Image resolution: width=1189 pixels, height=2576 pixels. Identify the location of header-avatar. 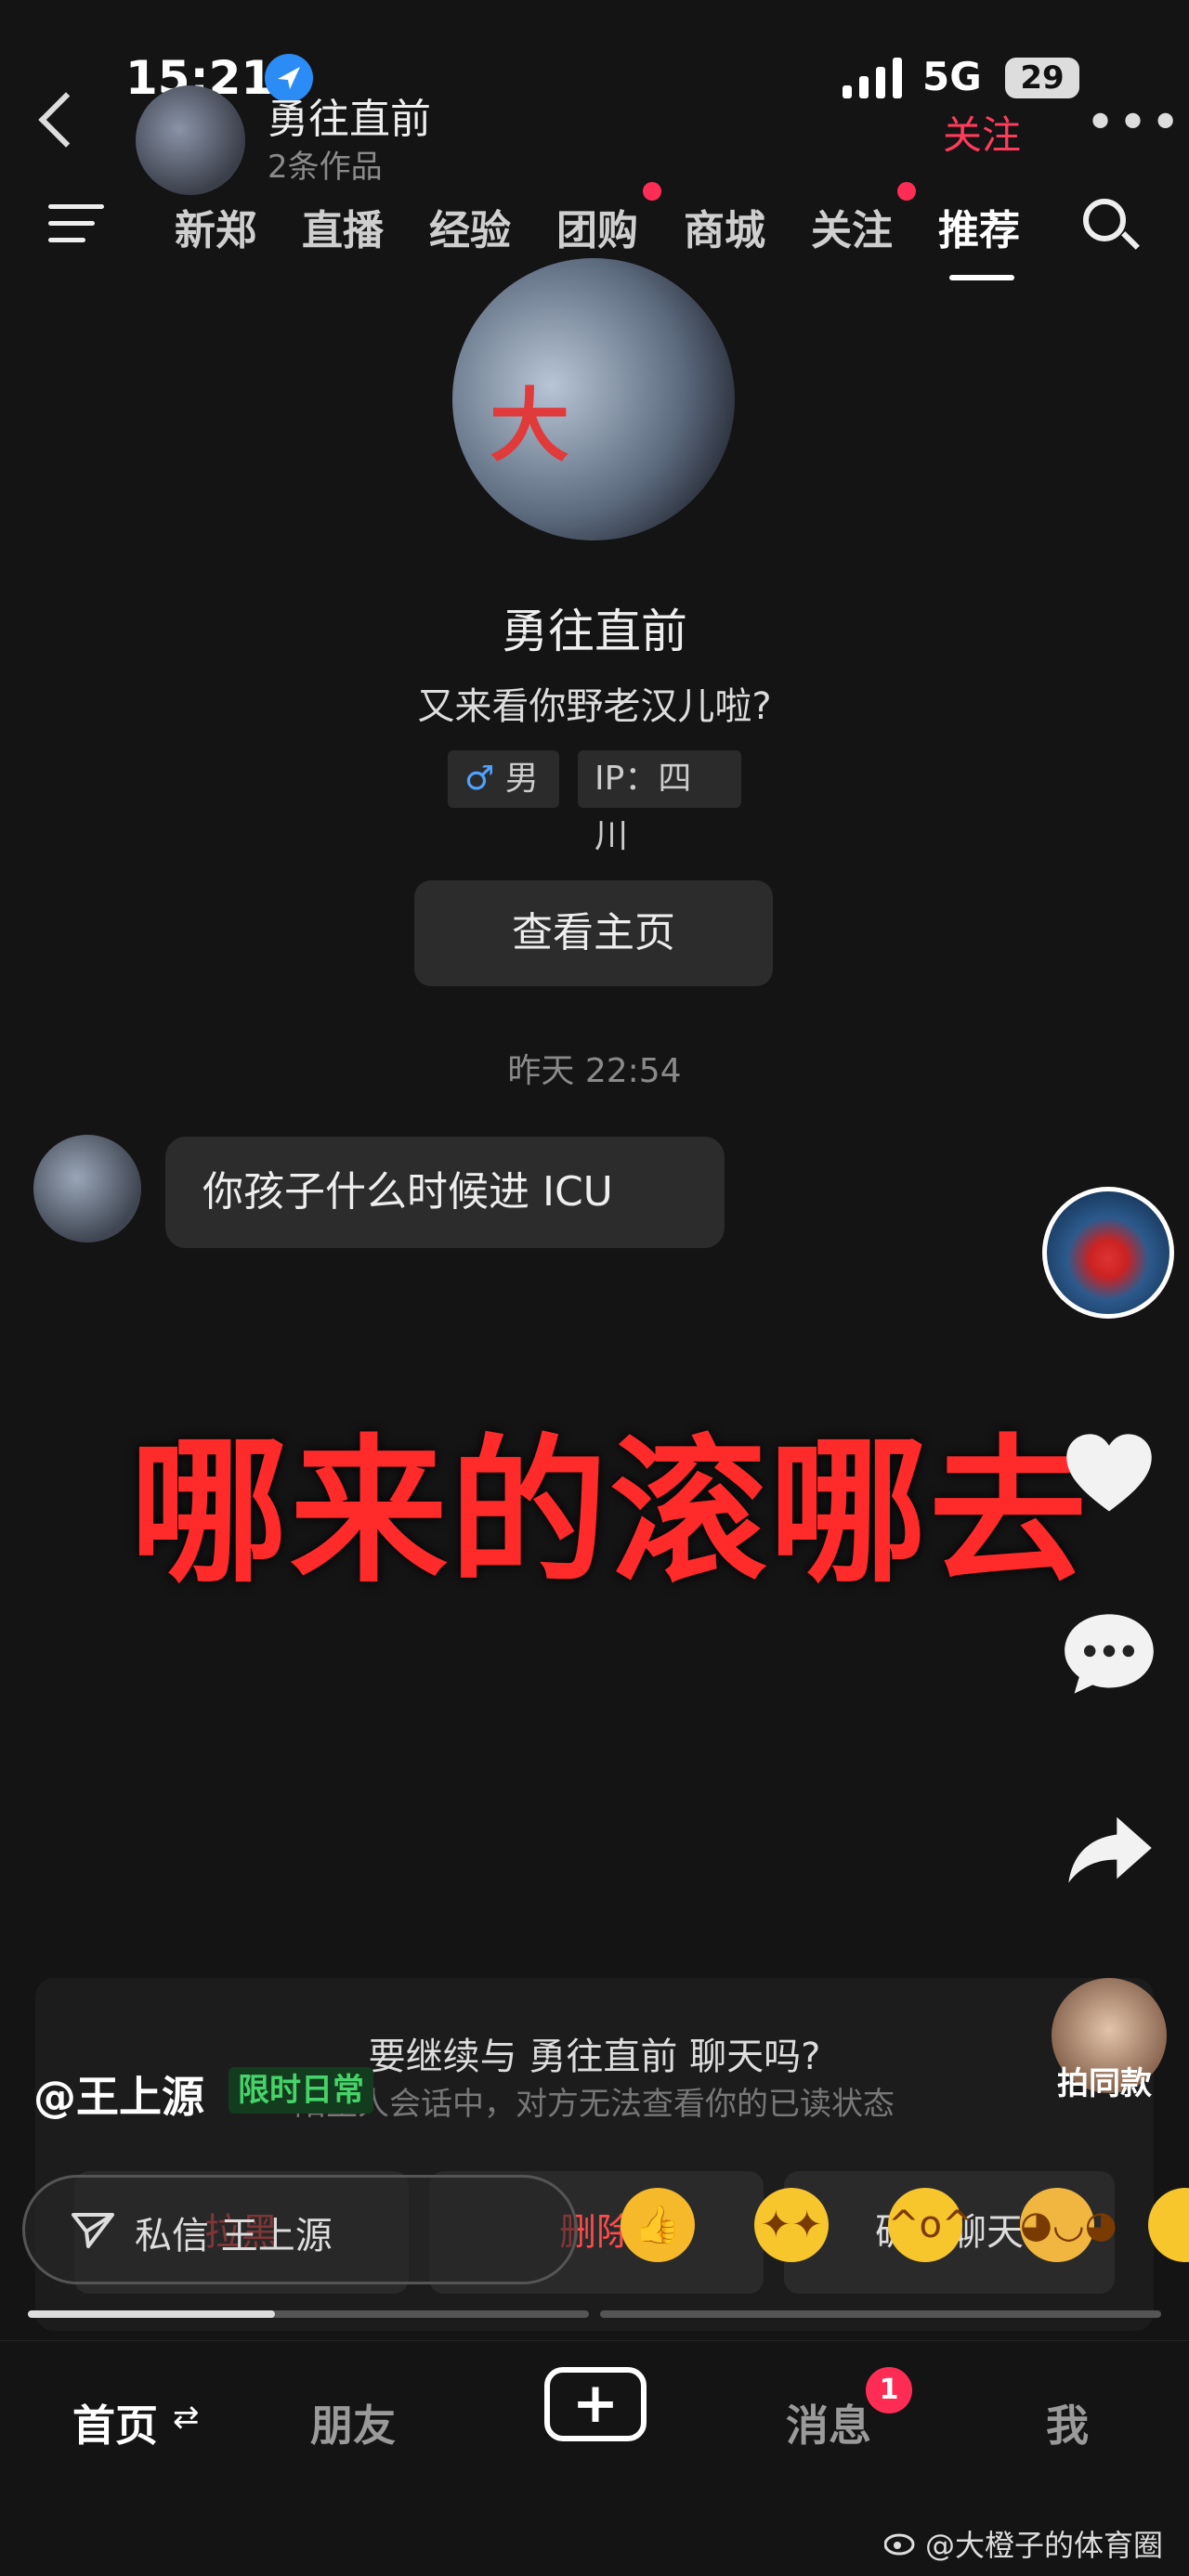
(190, 140).